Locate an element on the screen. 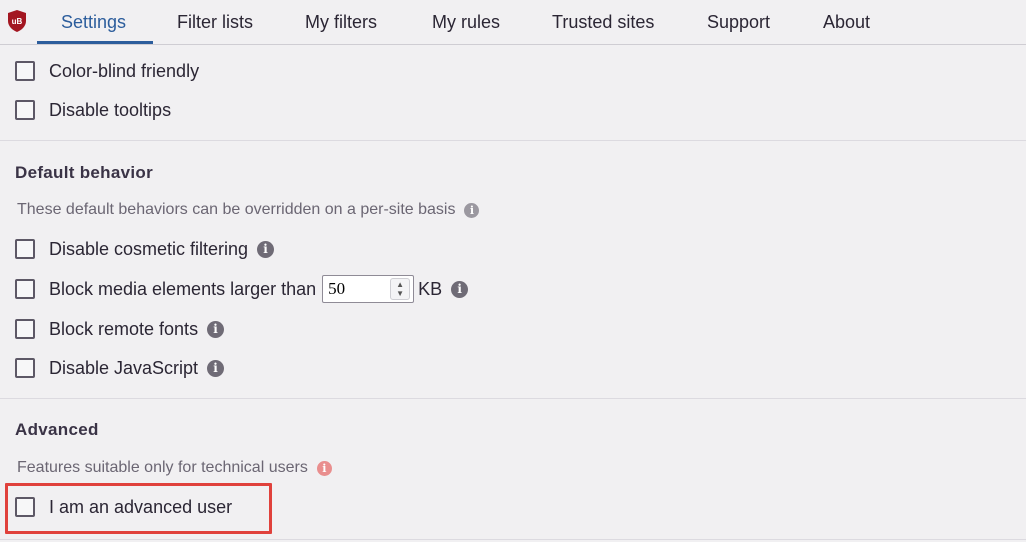  option-label: Disable cosmetic filtering is located at coordinates (149, 248).